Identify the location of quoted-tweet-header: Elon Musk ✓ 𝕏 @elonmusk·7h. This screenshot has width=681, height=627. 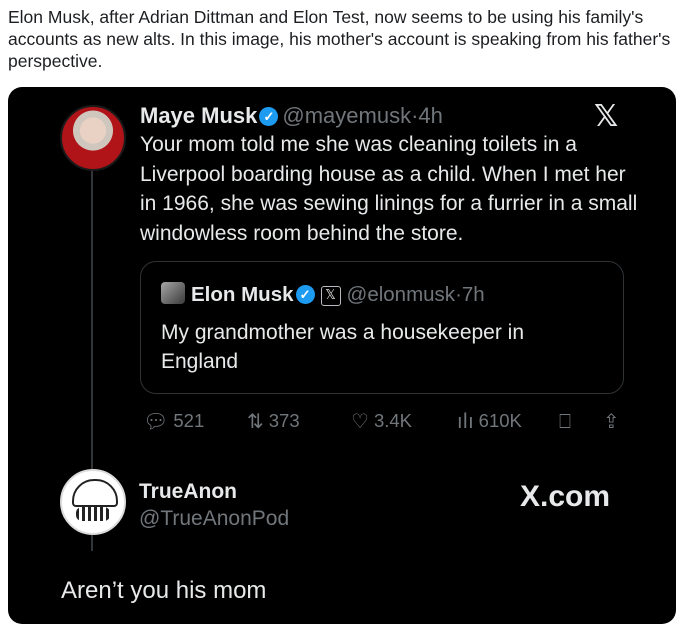
(323, 295).